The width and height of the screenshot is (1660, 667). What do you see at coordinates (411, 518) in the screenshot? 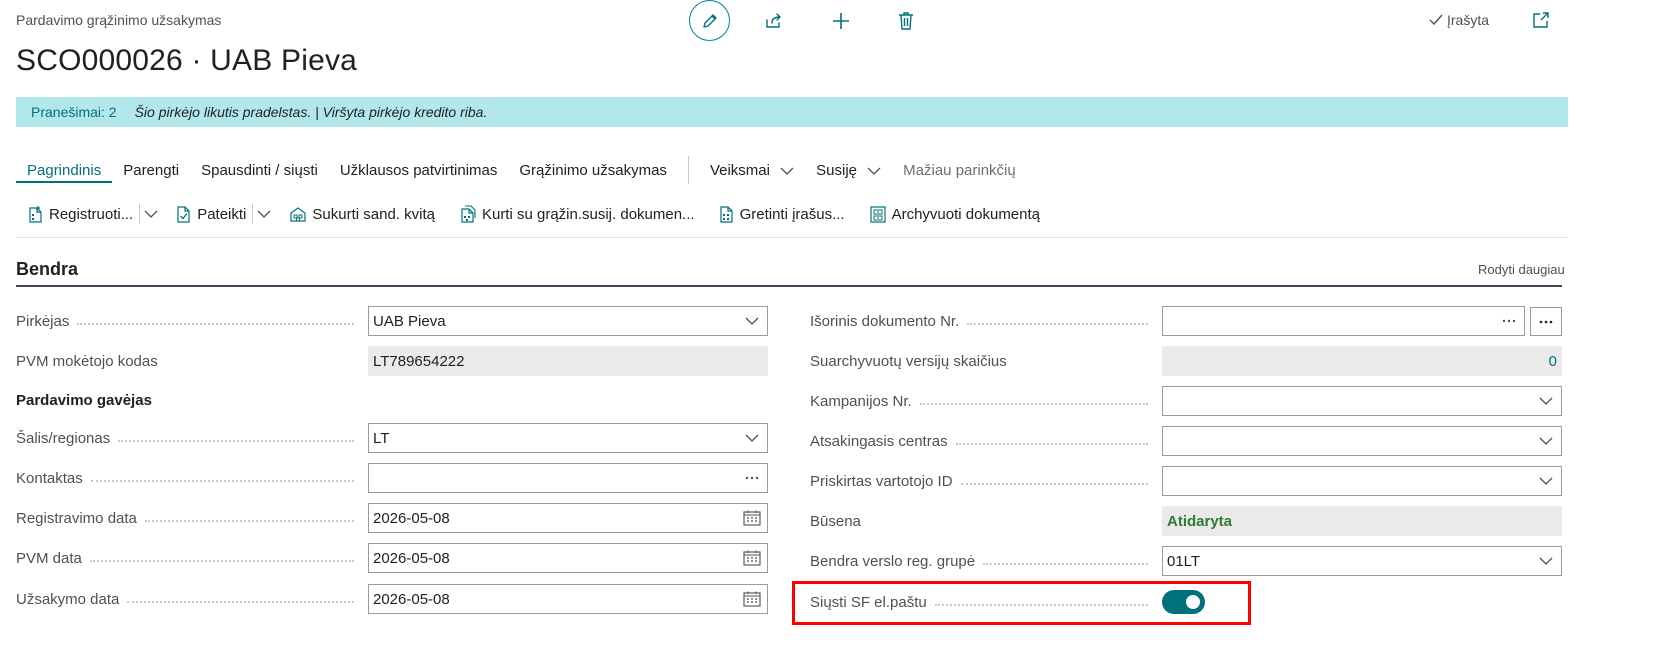
I see `posting-date-value: 2026-05-08` at bounding box center [411, 518].